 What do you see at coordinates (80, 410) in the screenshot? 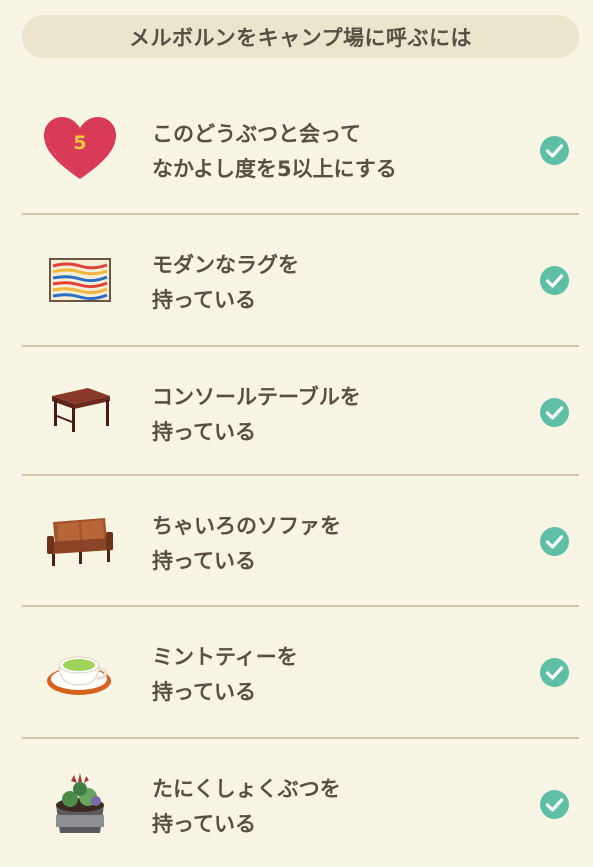
I see `console-table-icon` at bounding box center [80, 410].